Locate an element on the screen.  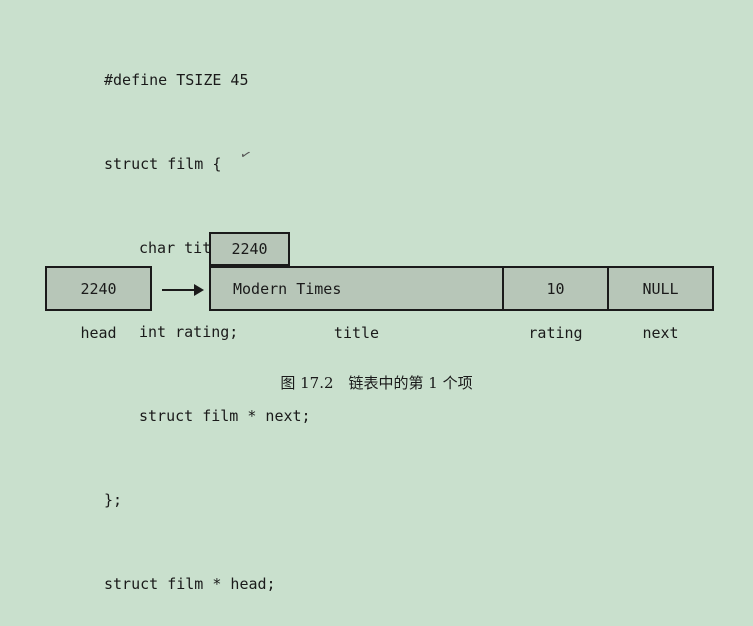
code-line-next-field: struct film * next; is located at coordinates (225, 416).